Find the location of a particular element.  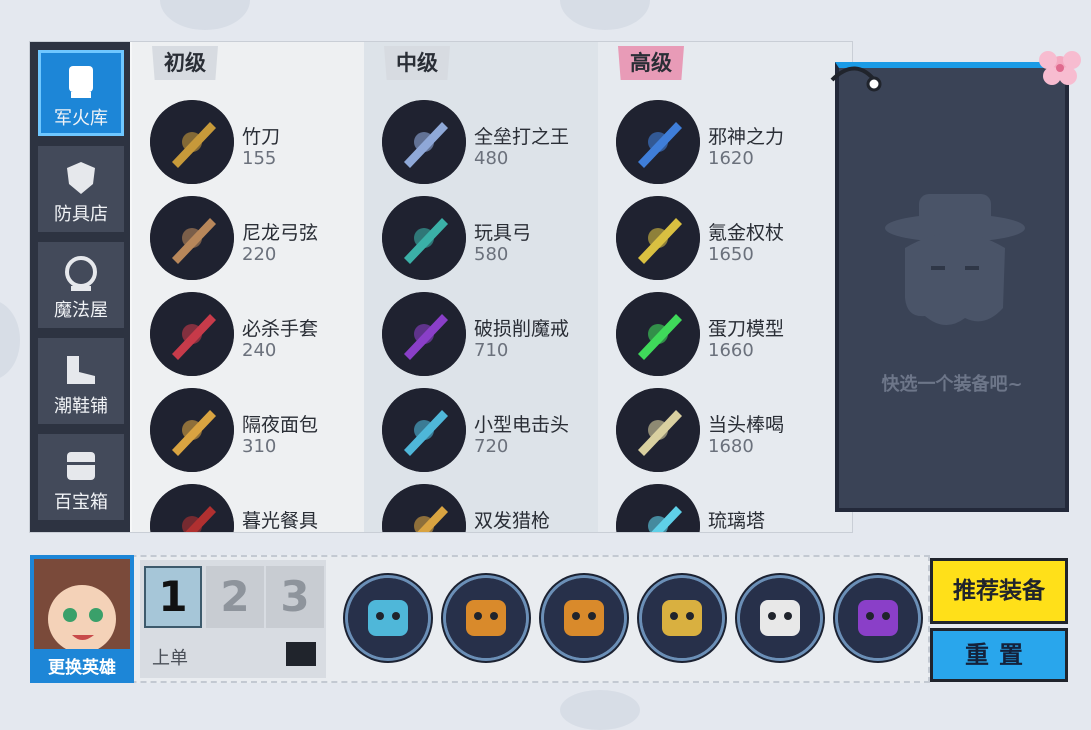

item-price: 580 is located at coordinates (491, 254).